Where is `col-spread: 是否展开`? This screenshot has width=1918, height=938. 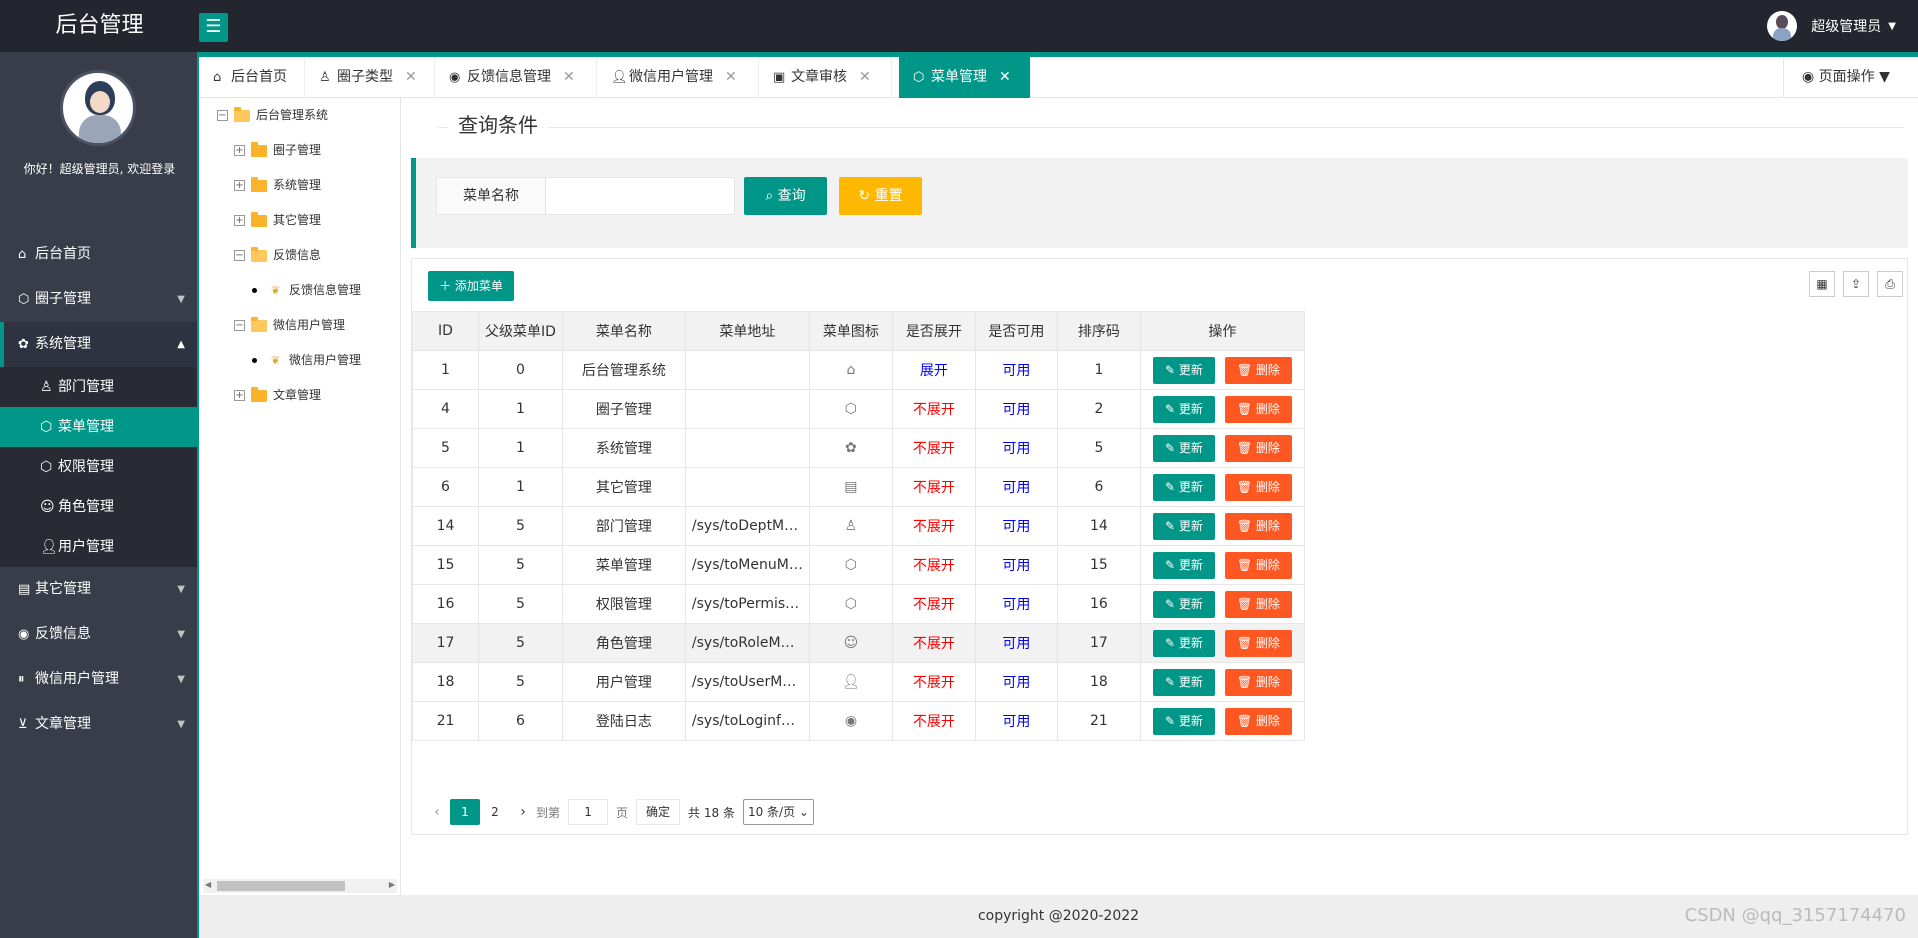
col-spread: 是否展开 is located at coordinates (933, 331).